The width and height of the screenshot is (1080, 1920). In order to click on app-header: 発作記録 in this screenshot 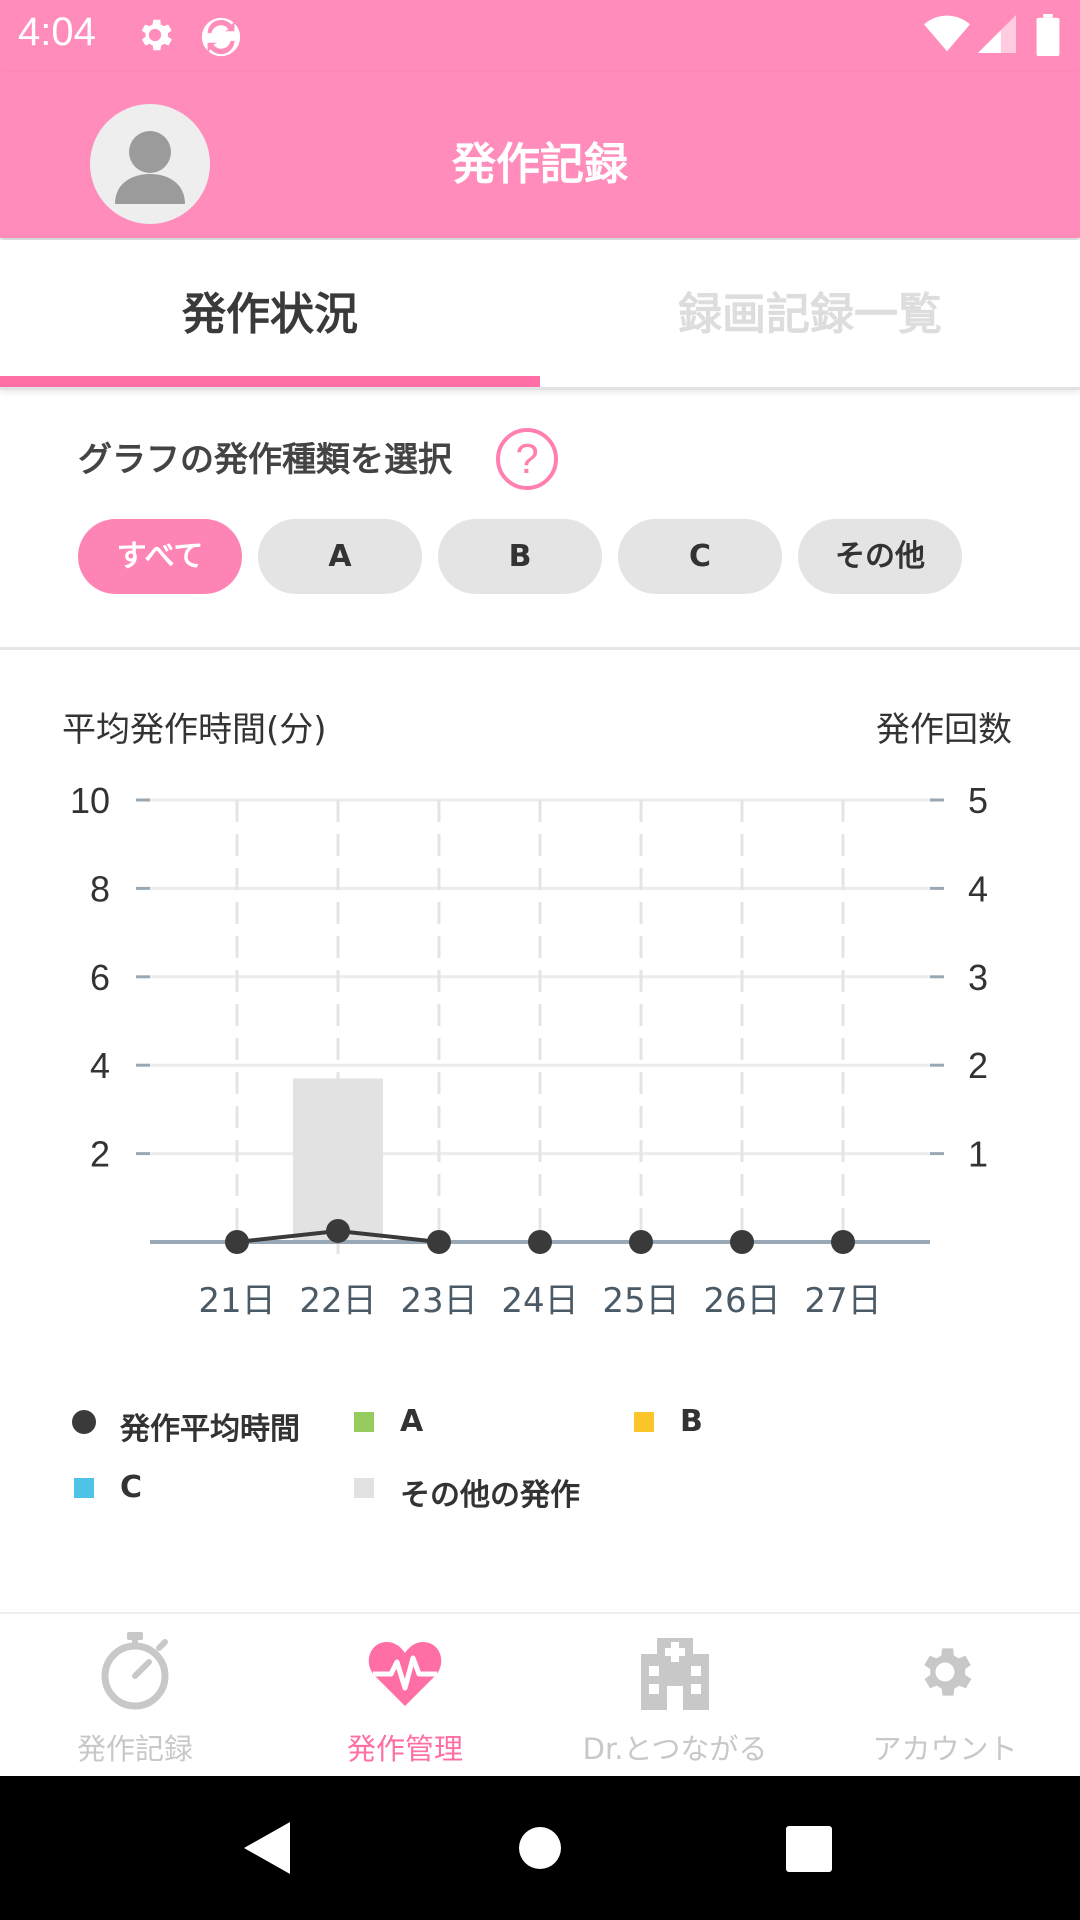, I will do `click(540, 155)`.